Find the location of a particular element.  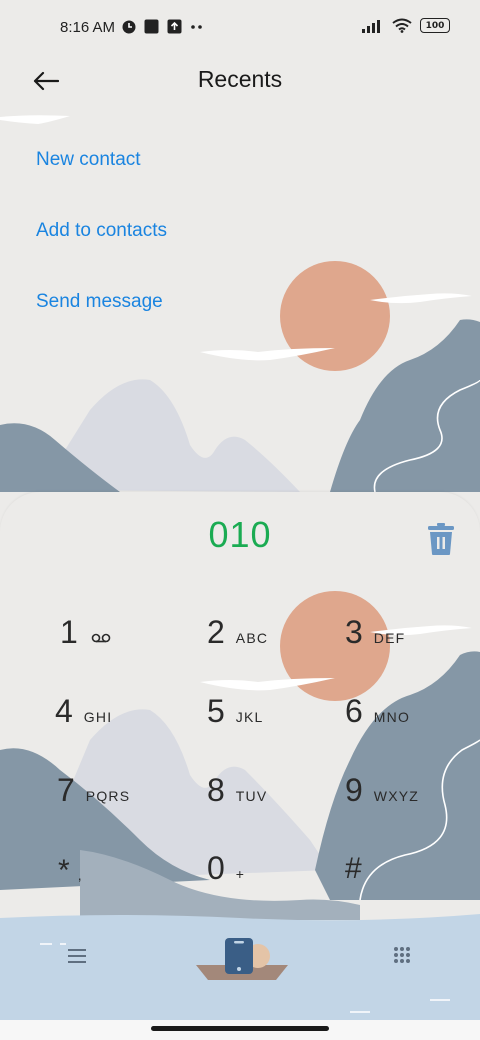

page-title: Recents is located at coordinates (240, 79).